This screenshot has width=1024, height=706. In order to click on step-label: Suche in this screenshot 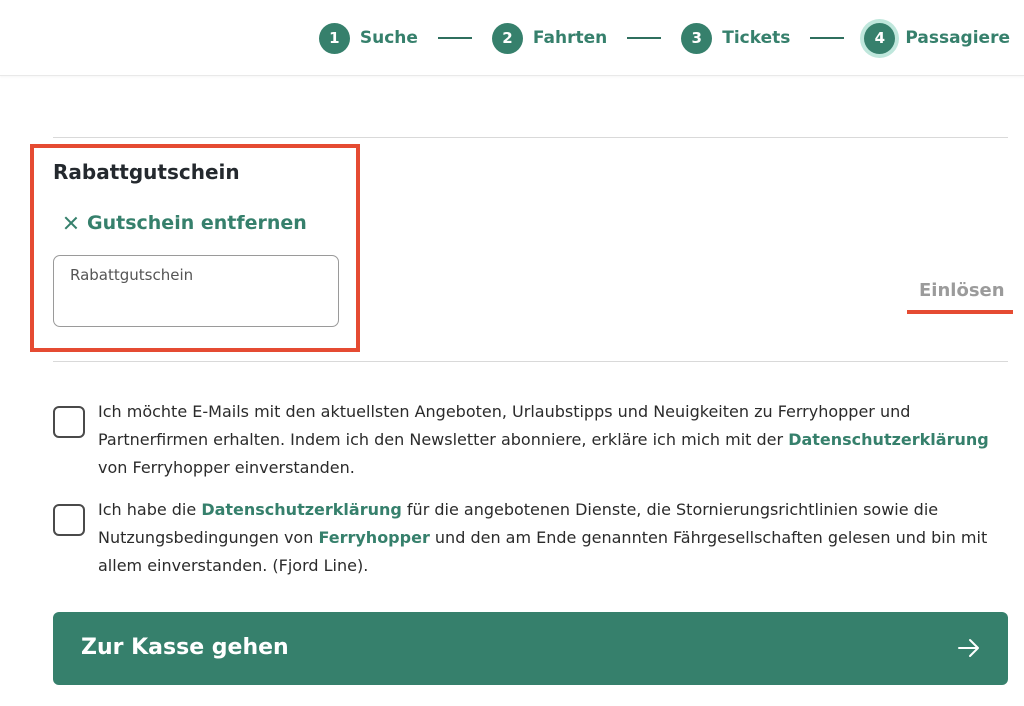, I will do `click(388, 38)`.